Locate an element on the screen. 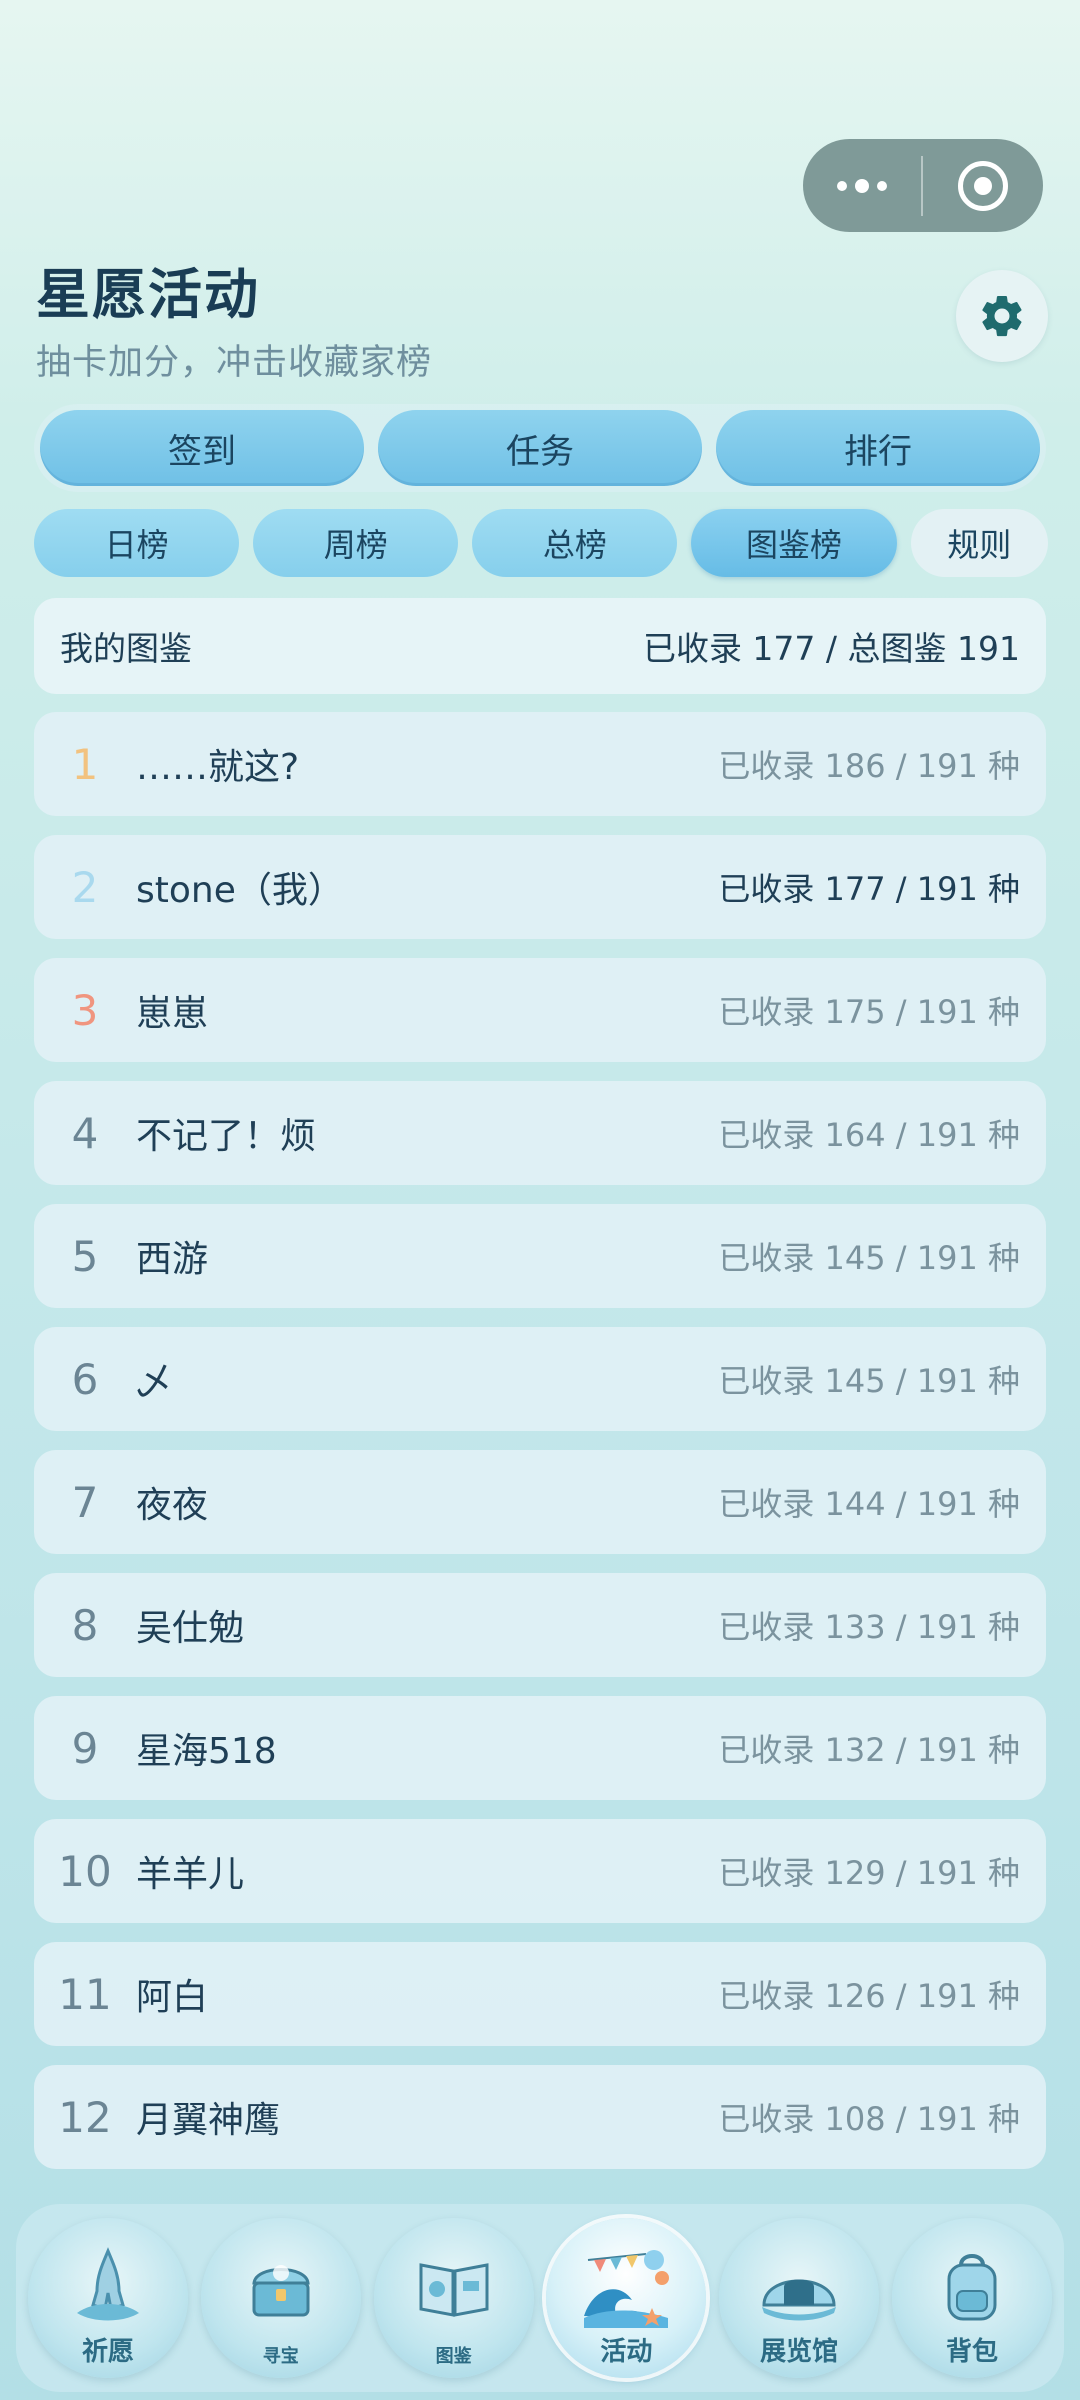  player-name: 夜夜 is located at coordinates (172, 1505).